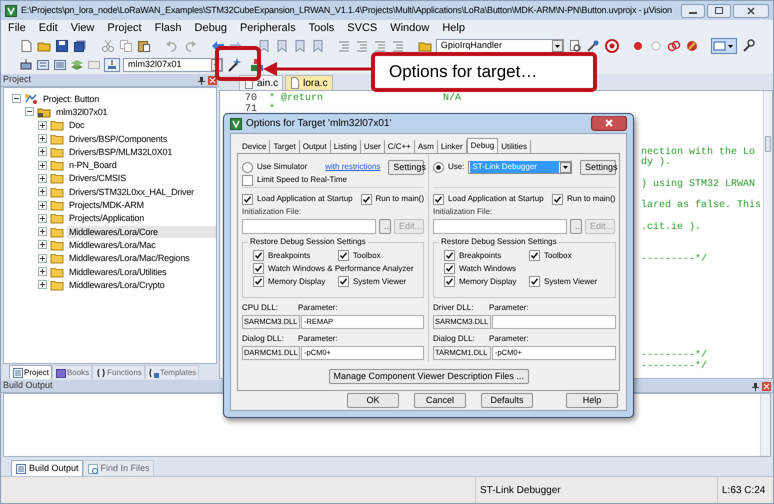 The image size is (774, 504). Describe the element at coordinates (440, 400) in the screenshot. I see `dialog-button: Cancel` at that location.